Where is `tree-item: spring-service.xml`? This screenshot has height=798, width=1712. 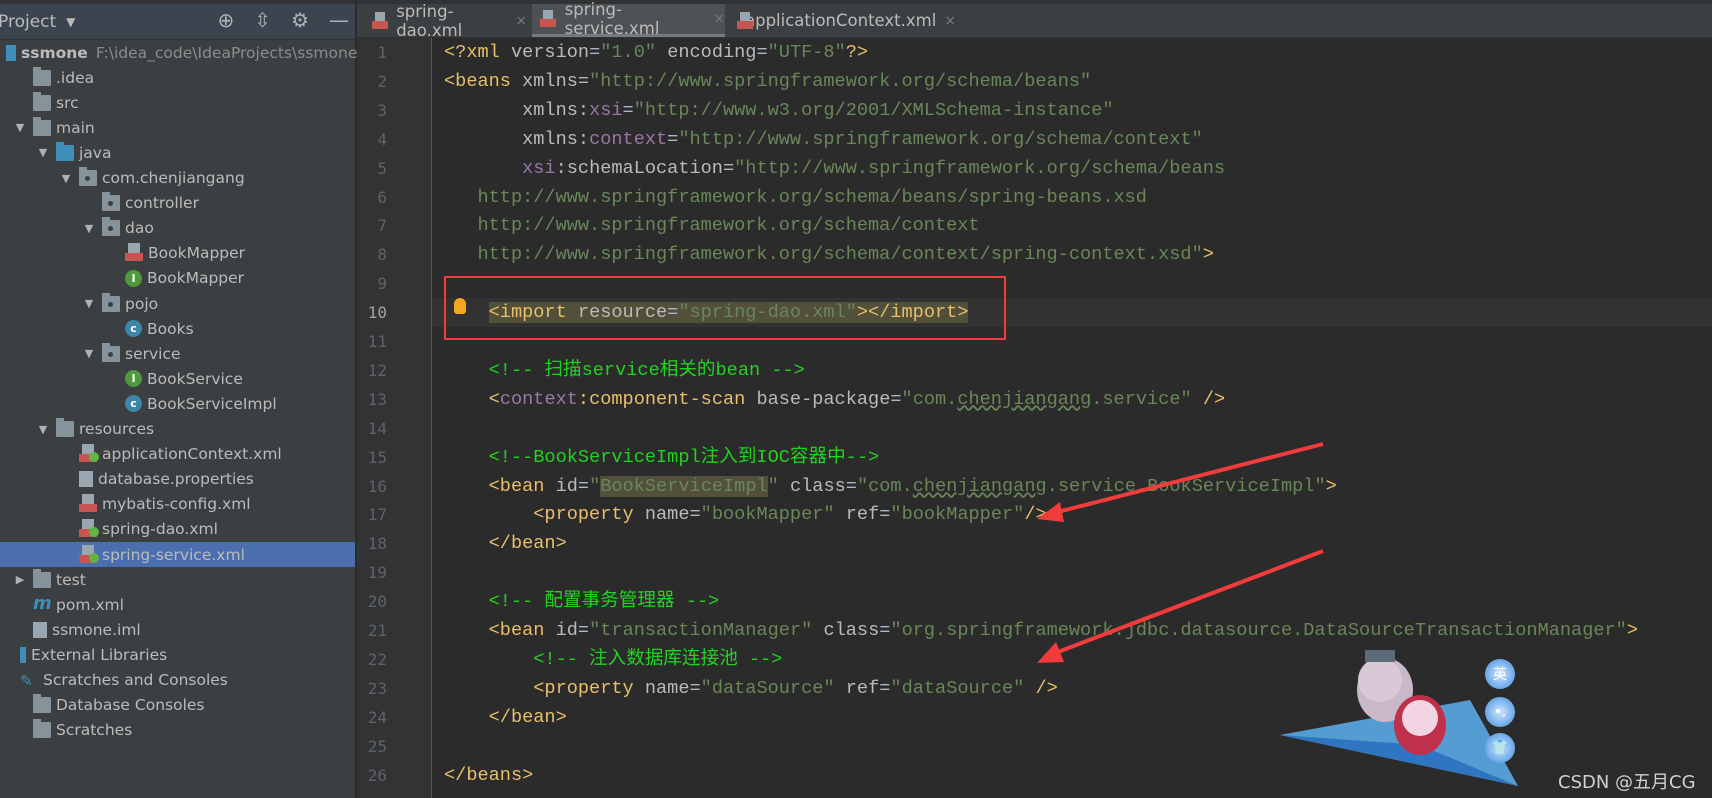
tree-item: spring-service.xml is located at coordinates (177, 554).